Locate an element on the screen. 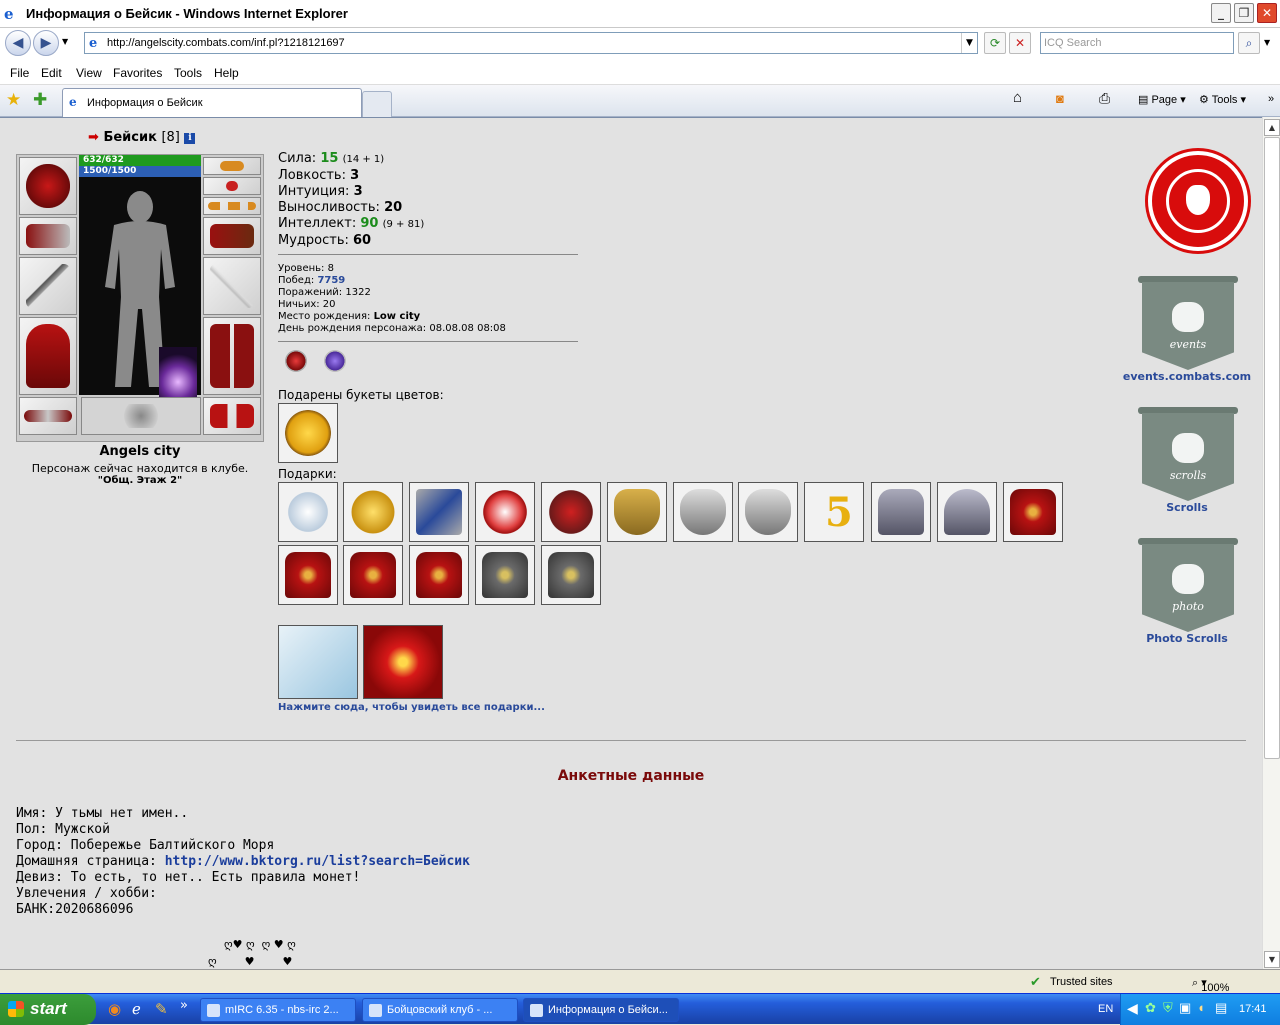 The image size is (1280, 1025). forward-button: ▶ is located at coordinates (46, 43).